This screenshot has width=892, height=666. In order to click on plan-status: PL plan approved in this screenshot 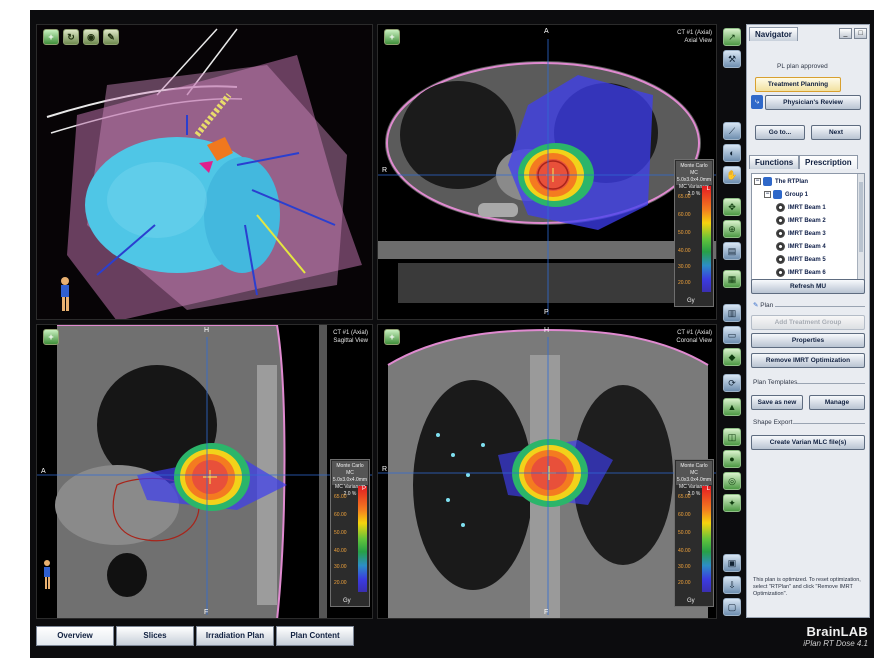, I will do `click(802, 66)`.